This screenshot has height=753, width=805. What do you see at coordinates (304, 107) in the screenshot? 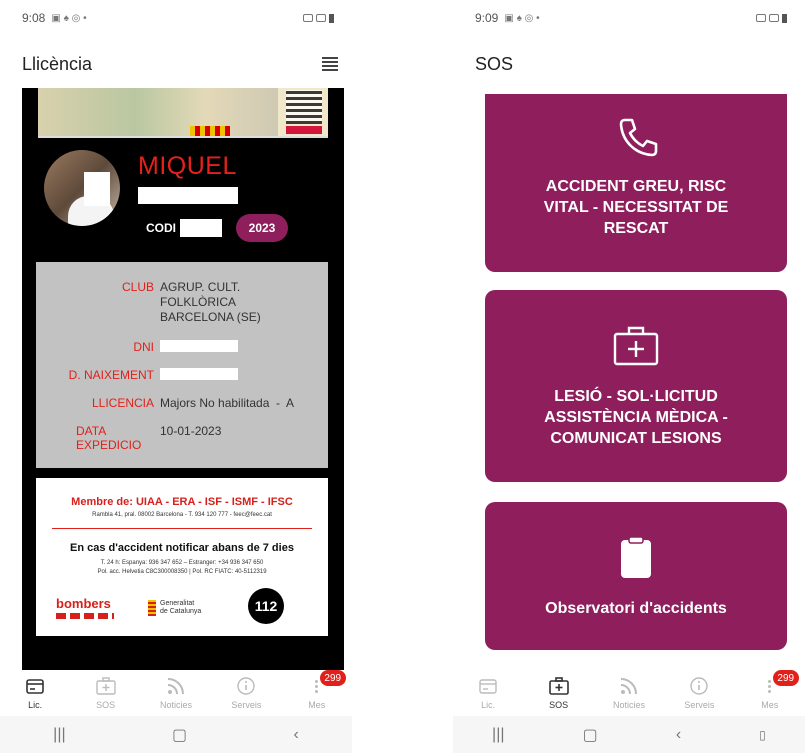
I see `qr-code-icon` at bounding box center [304, 107].